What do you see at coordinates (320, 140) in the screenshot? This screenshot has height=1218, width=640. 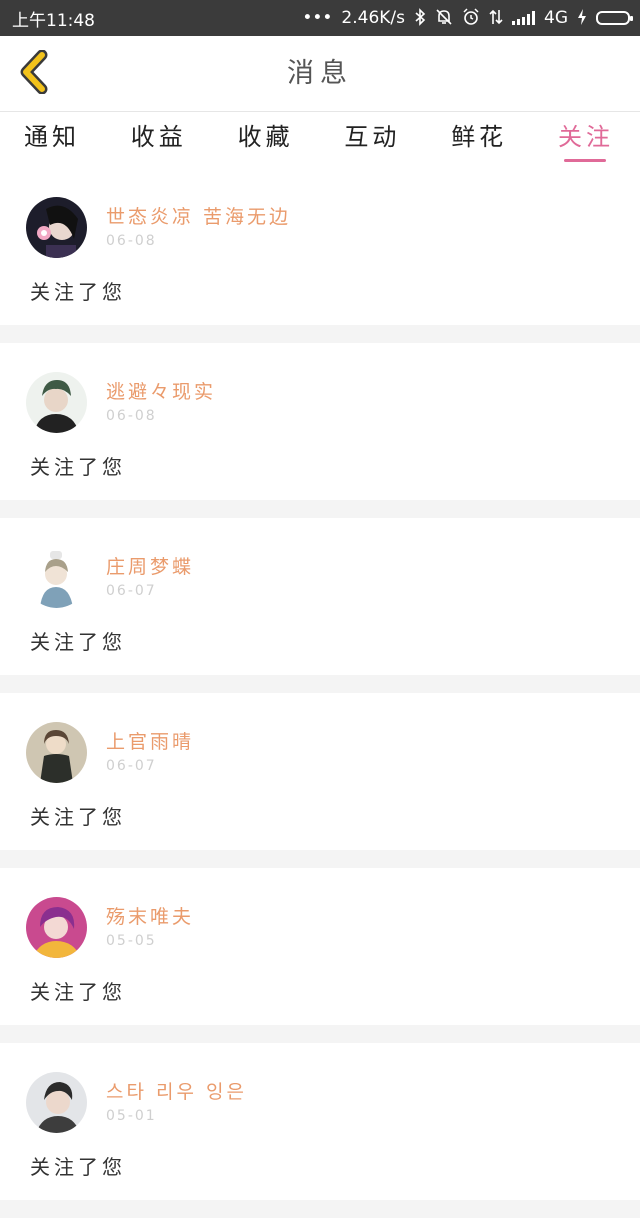 I see `tab-bar: 通知 收益 收藏 互动 鲜花 关注` at bounding box center [320, 140].